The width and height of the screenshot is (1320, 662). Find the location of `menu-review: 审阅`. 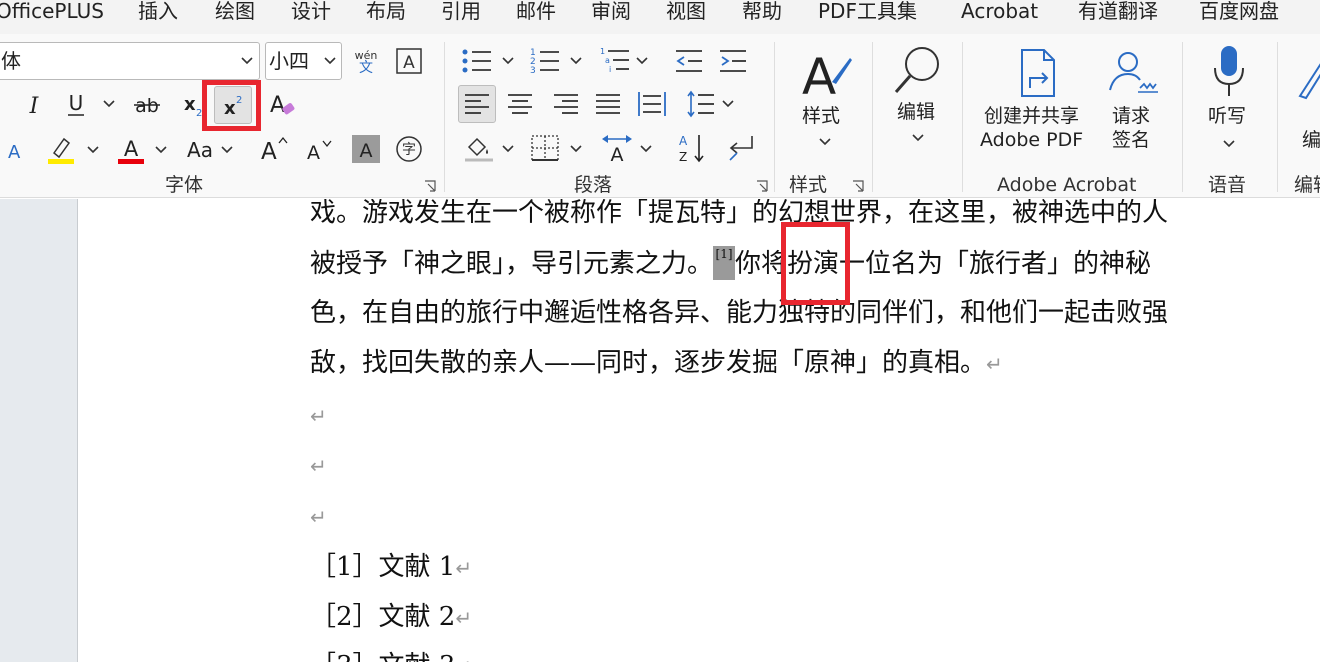

menu-review: 审阅 is located at coordinates (611, 11).